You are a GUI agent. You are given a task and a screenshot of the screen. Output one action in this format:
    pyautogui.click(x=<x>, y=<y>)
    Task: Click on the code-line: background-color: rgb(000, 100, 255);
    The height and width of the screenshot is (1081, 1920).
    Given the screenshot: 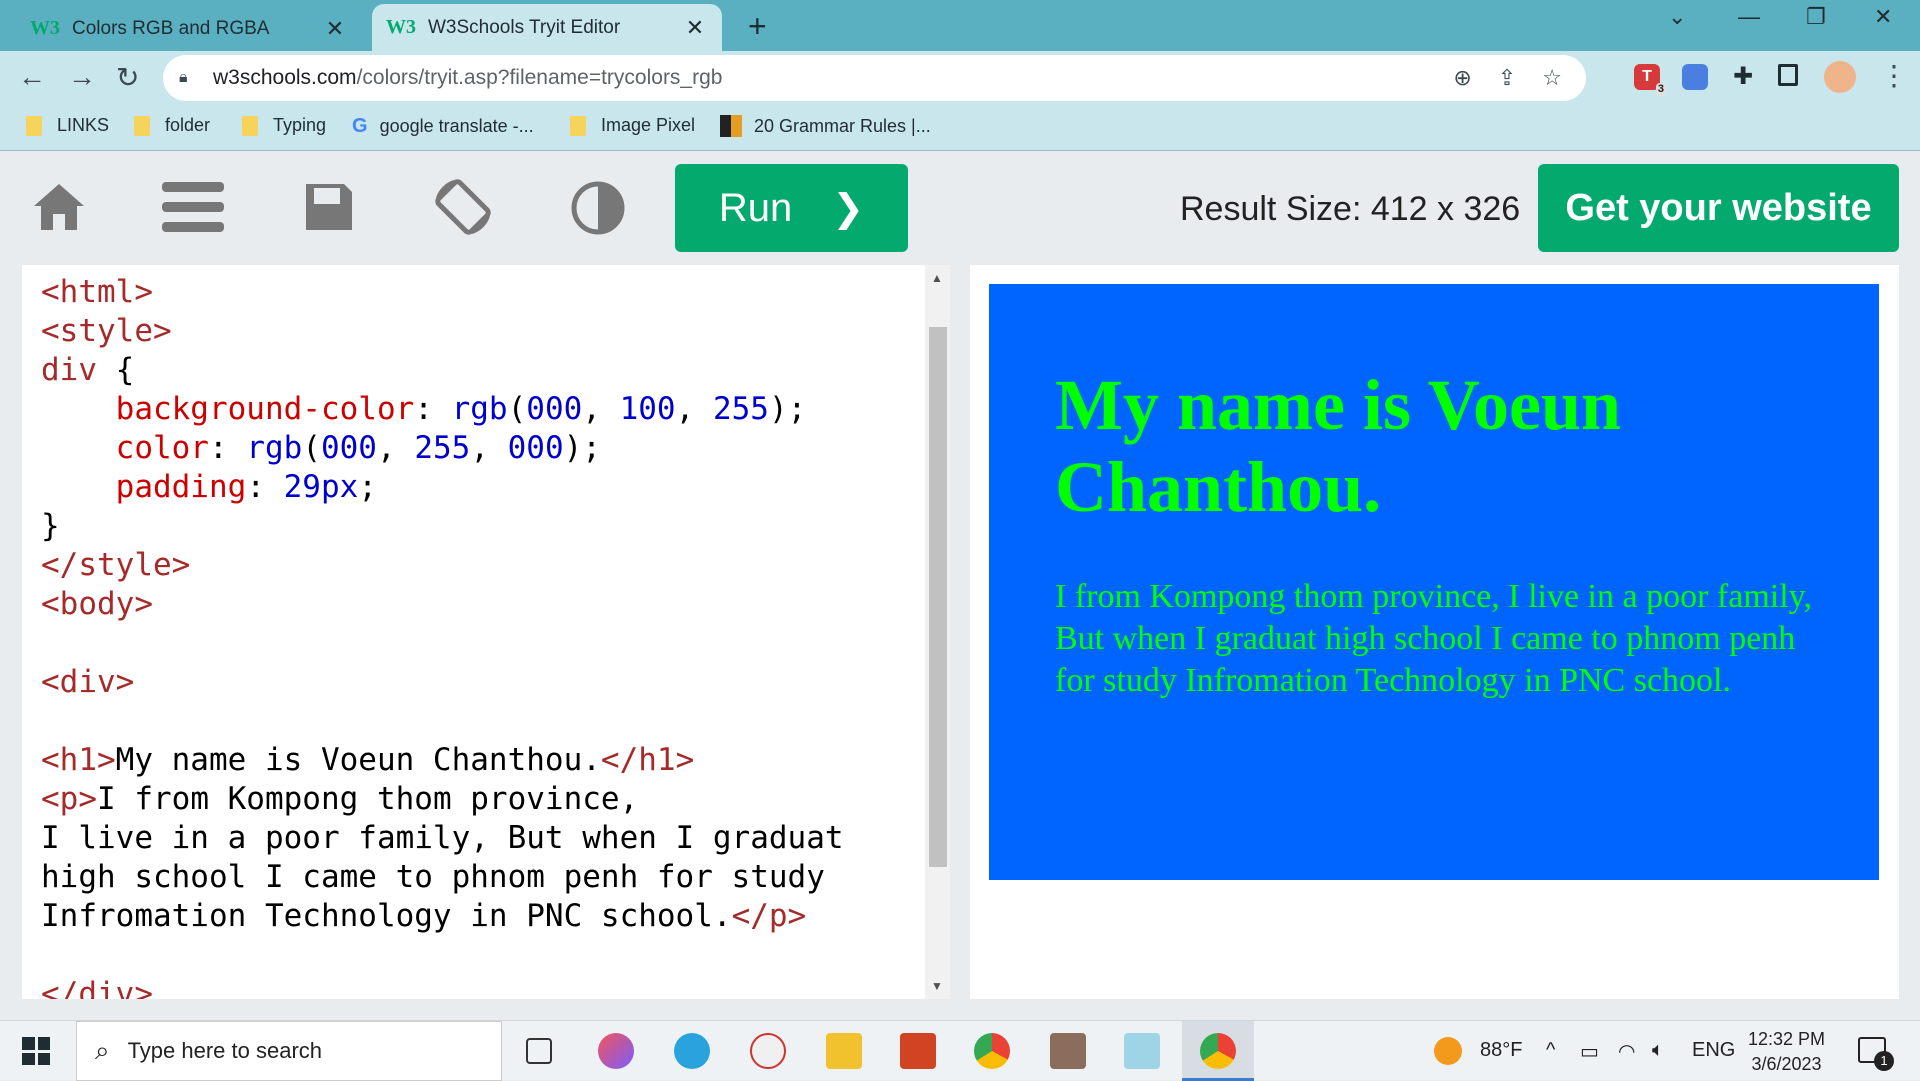 What is the action you would take?
    pyautogui.click(x=461, y=409)
    